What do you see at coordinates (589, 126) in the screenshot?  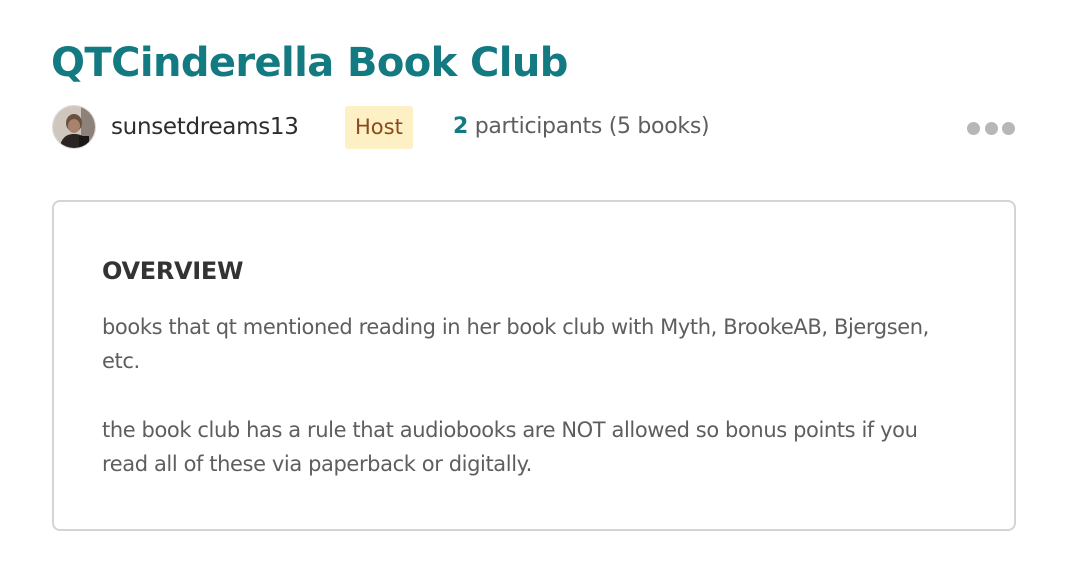 I see `participants-label: participants (5 books)` at bounding box center [589, 126].